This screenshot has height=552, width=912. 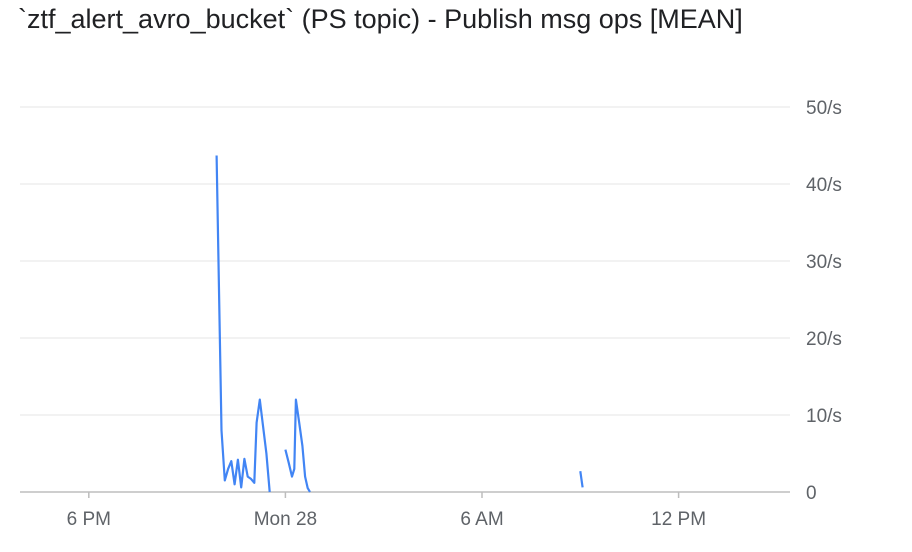 I want to click on y-tick-label: 20/s, so click(x=824, y=339).